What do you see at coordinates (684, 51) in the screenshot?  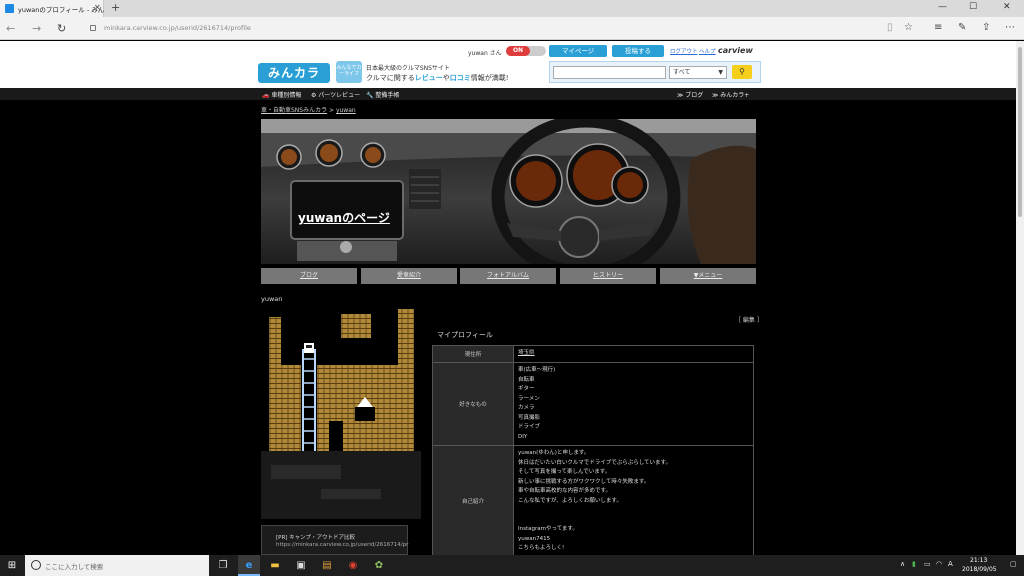 I see `logout-link: ログアウト` at bounding box center [684, 51].